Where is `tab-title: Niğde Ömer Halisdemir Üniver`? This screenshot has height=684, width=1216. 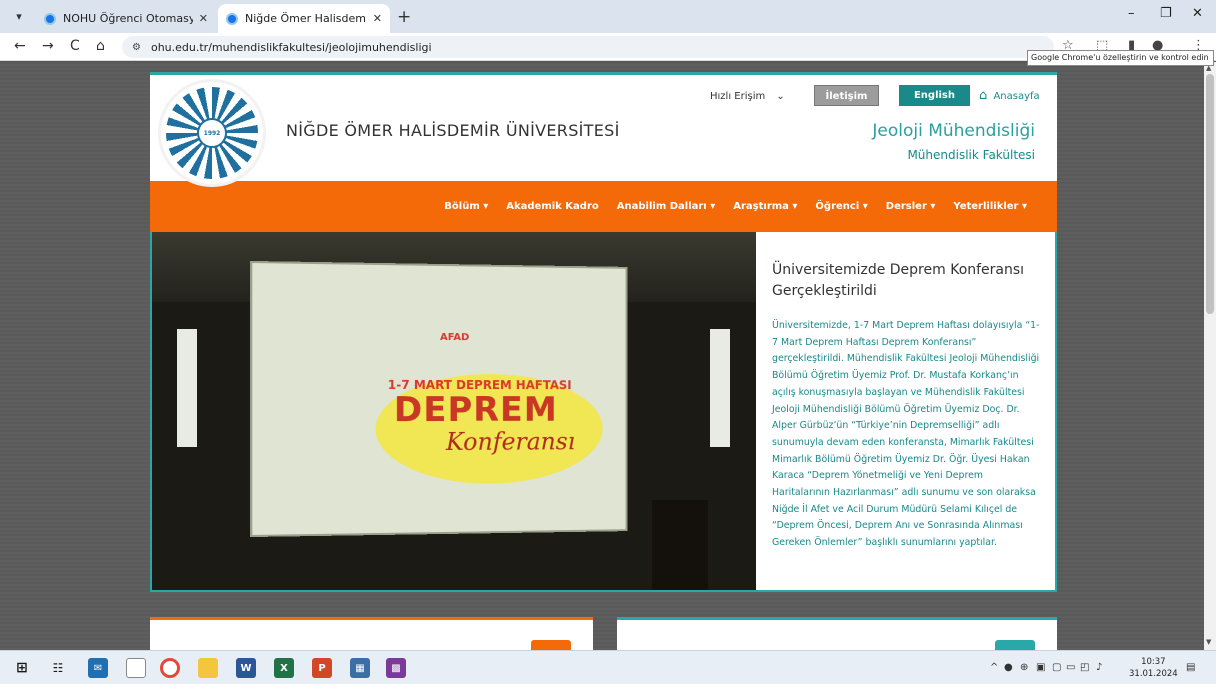 tab-title: Niğde Ömer Halisdemir Üniver is located at coordinates (306, 18).